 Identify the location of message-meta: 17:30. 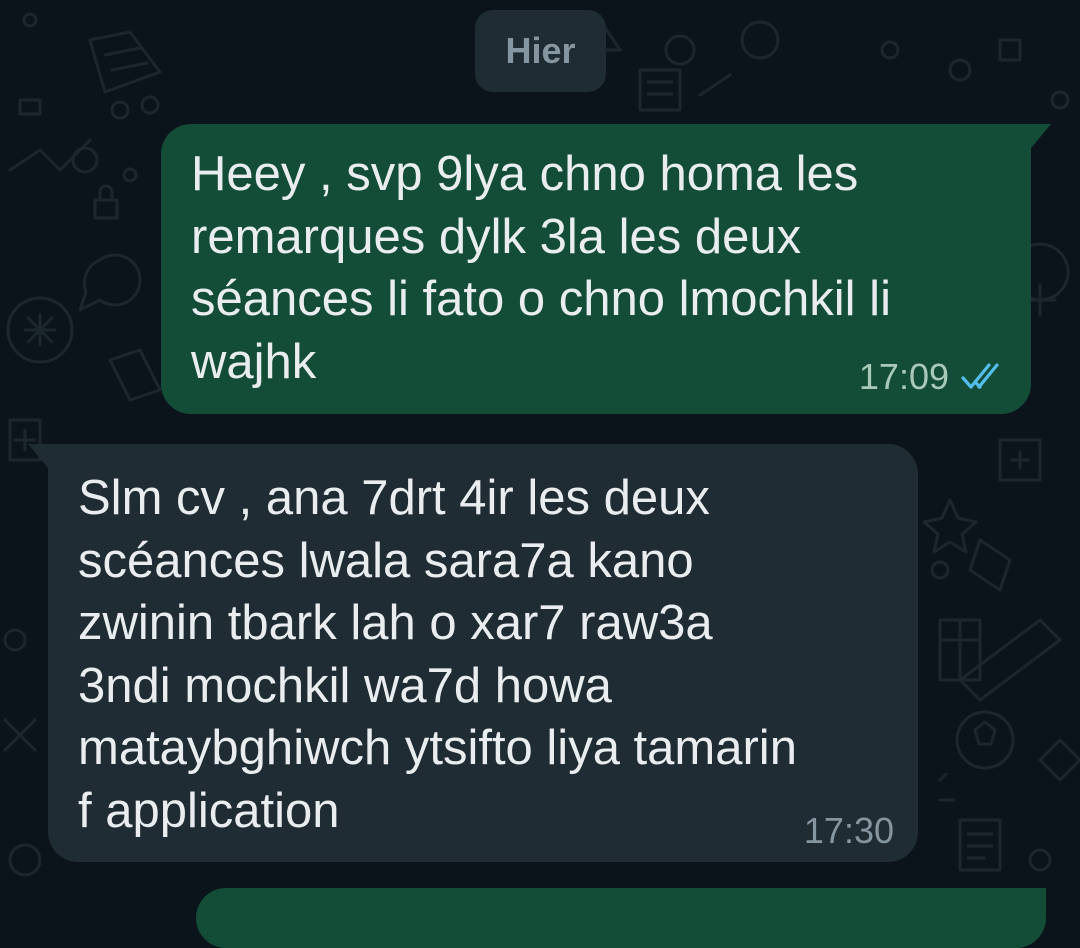
(849, 831).